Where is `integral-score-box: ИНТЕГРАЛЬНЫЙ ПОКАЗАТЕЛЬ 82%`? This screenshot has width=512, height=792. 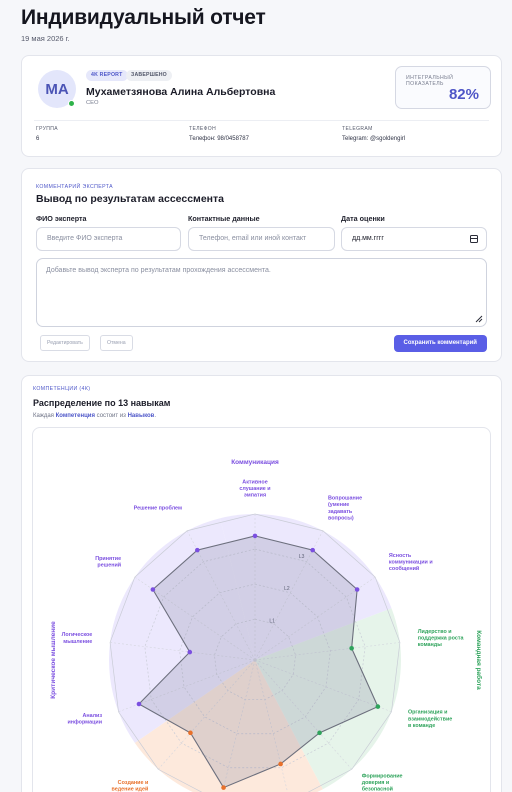
integral-score-box: ИНТЕГРАЛЬНЫЙ ПОКАЗАТЕЛЬ 82% is located at coordinates (443, 87).